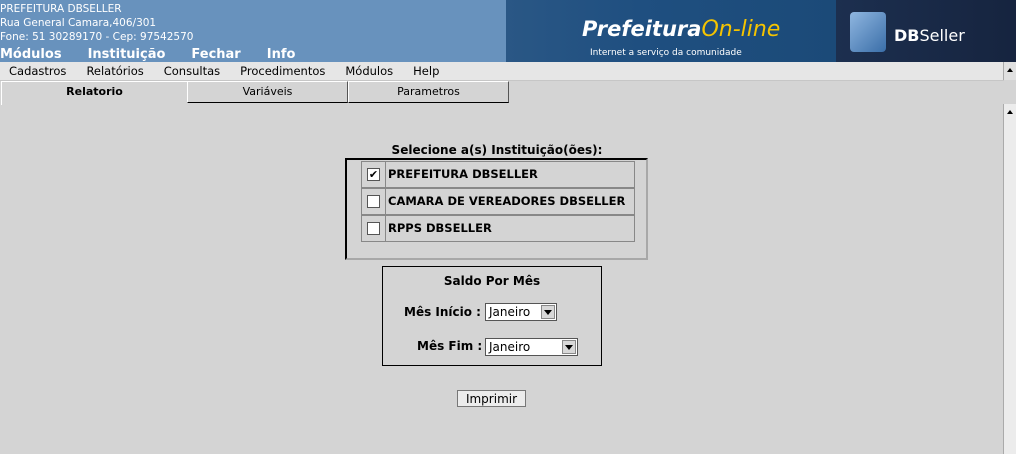 The width and height of the screenshot is (1016, 454). Describe the element at coordinates (215, 54) in the screenshot. I see `top-menu-fechar: Fechar` at that location.